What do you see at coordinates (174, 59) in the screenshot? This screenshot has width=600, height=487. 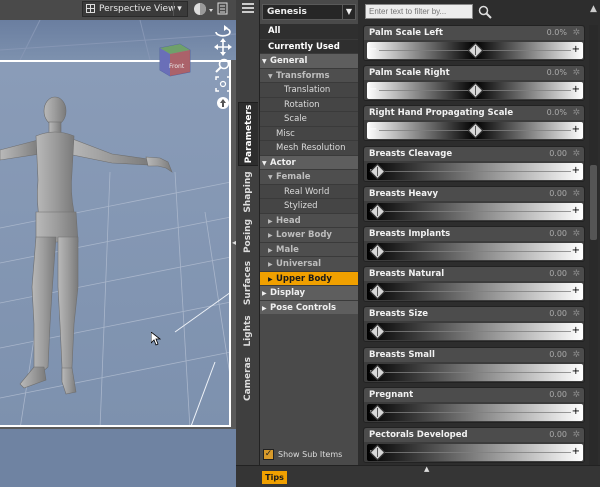 I see `navigation-cube: Front` at bounding box center [174, 59].